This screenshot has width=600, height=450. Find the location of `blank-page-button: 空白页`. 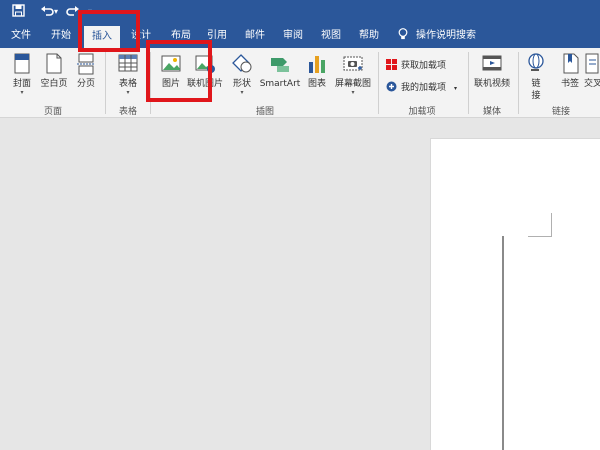

blank-page-button: 空白页 is located at coordinates (54, 71).